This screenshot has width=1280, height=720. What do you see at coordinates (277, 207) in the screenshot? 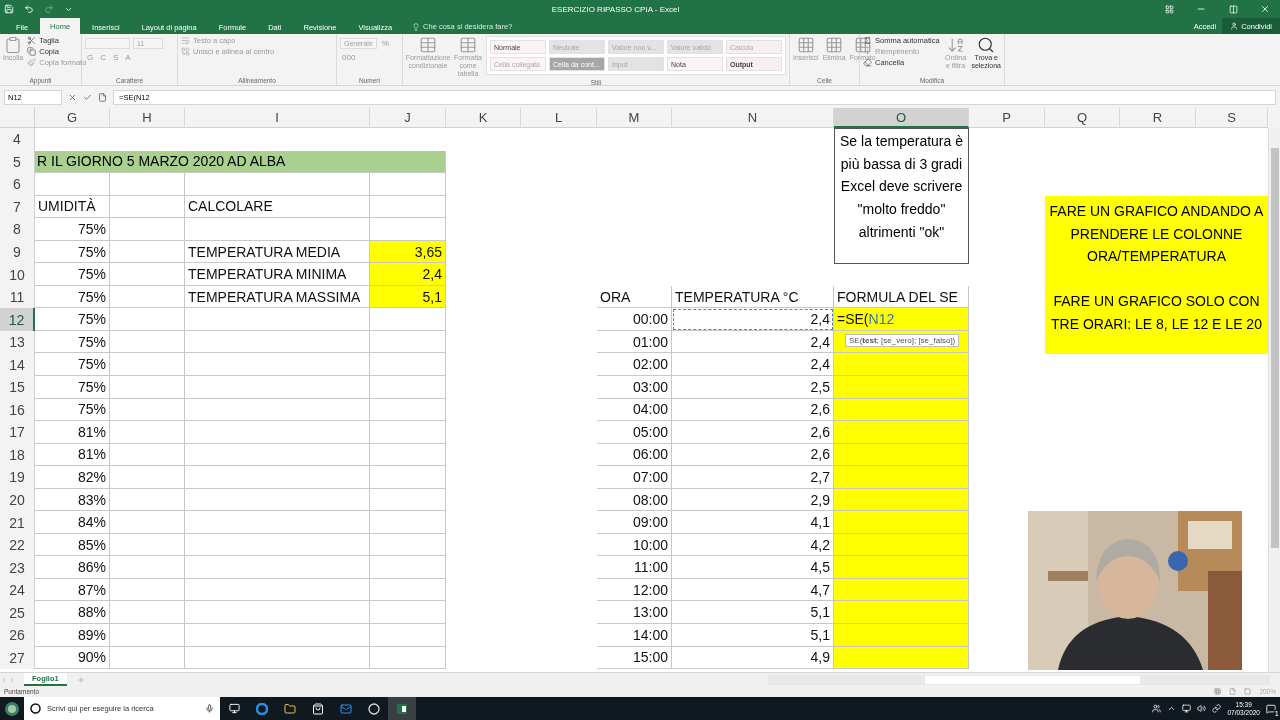
I see `table-cell: CALCOLARE` at bounding box center [277, 207].